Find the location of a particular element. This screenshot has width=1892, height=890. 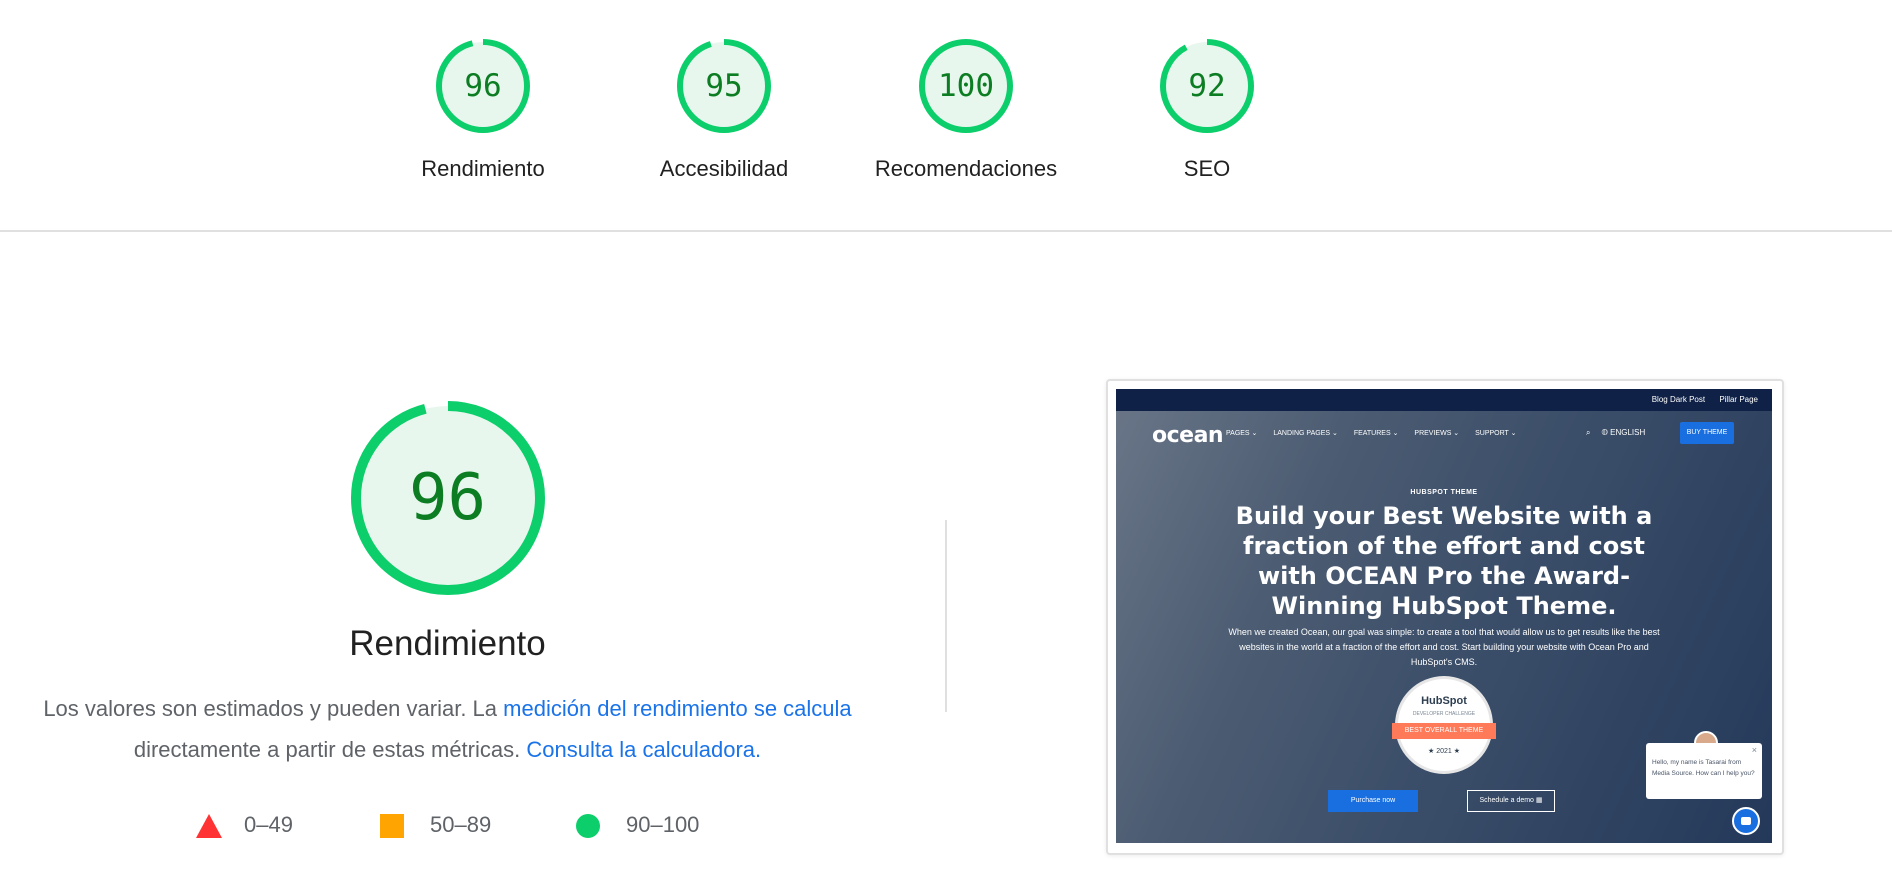

gauge-label: Rendimiento is located at coordinates (483, 168).